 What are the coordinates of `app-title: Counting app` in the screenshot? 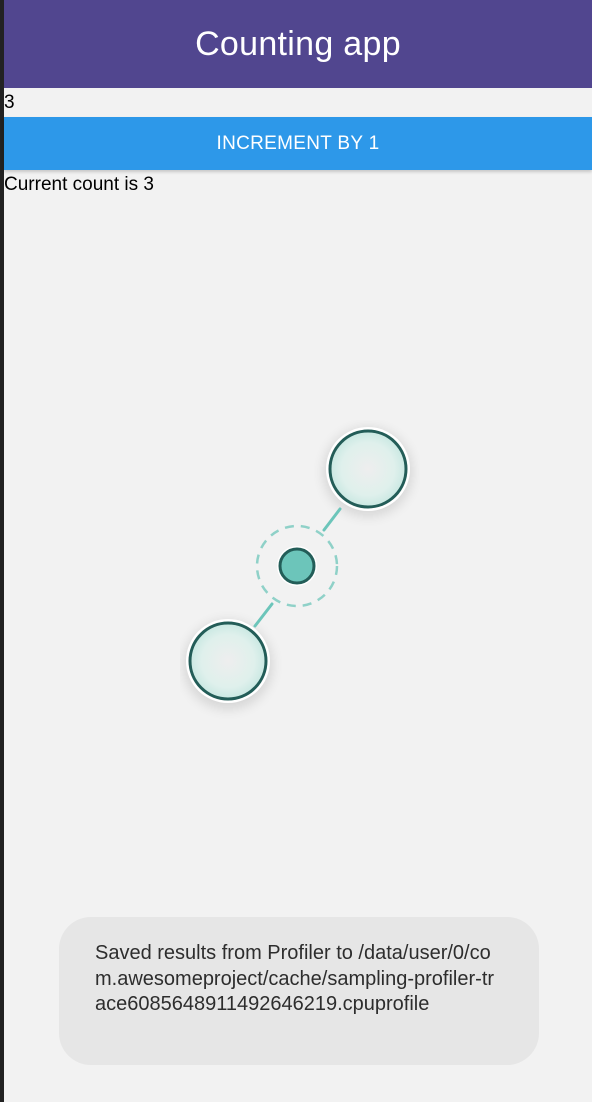 It's located at (298, 43).